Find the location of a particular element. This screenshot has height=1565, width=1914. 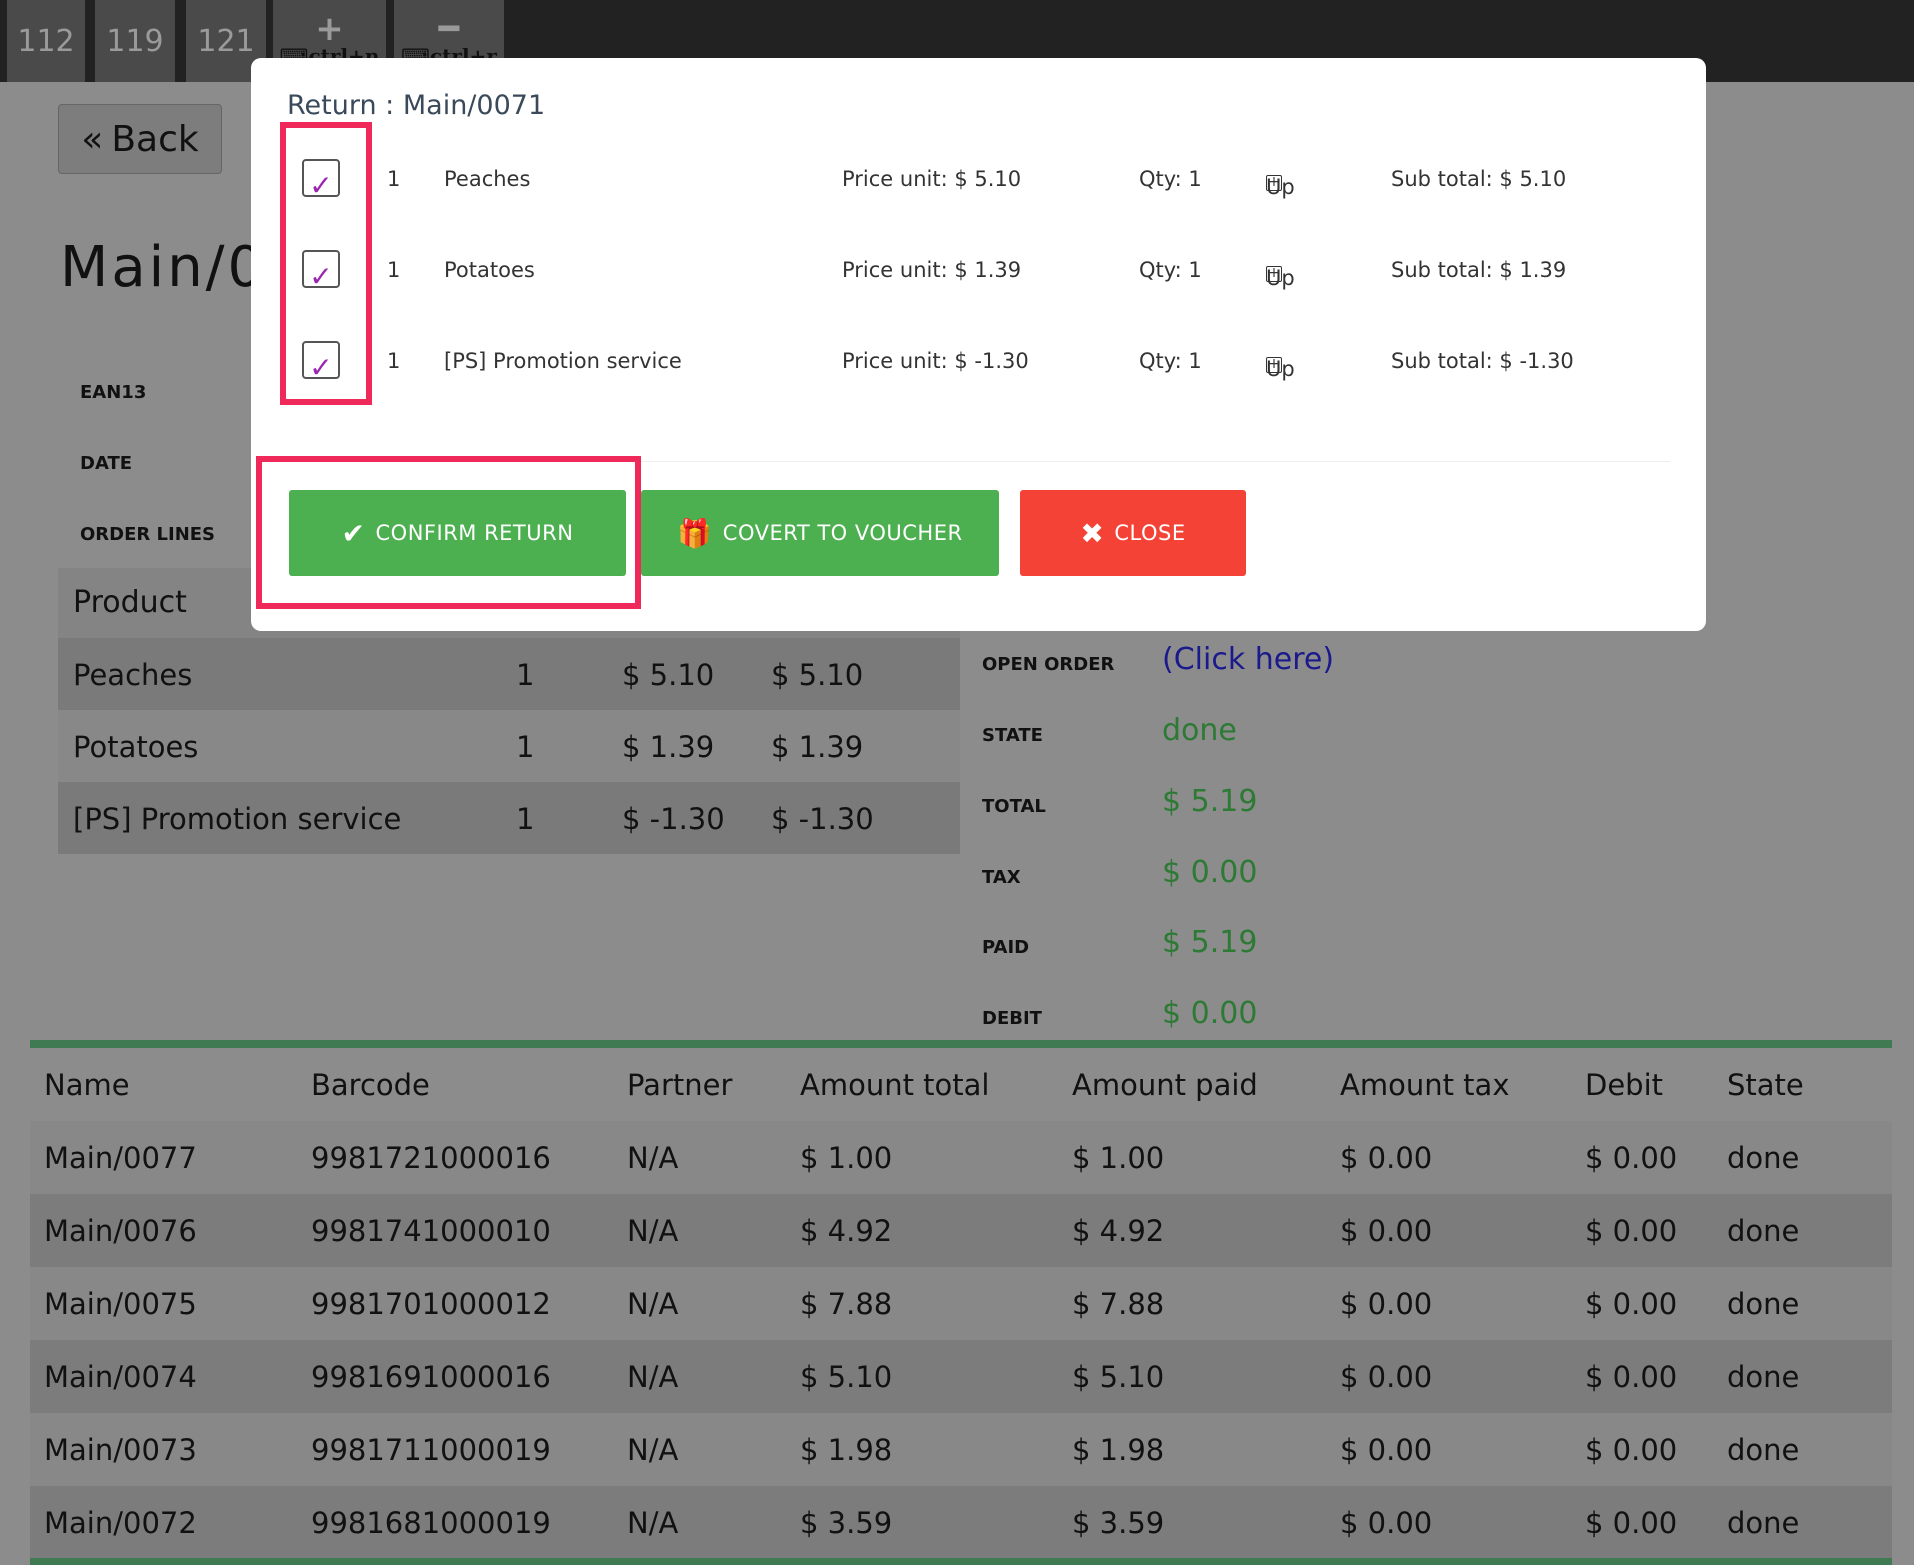

tab-label: 121 is located at coordinates (226, 41).